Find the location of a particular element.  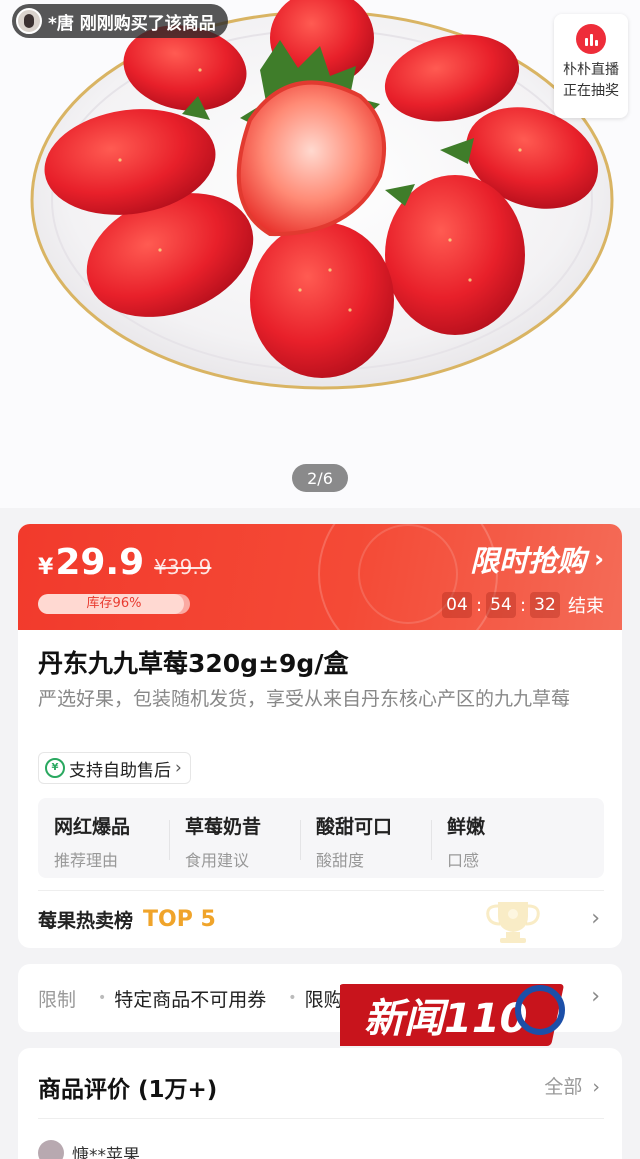

restriction-item: 限购 is located at coordinates (323, 999).